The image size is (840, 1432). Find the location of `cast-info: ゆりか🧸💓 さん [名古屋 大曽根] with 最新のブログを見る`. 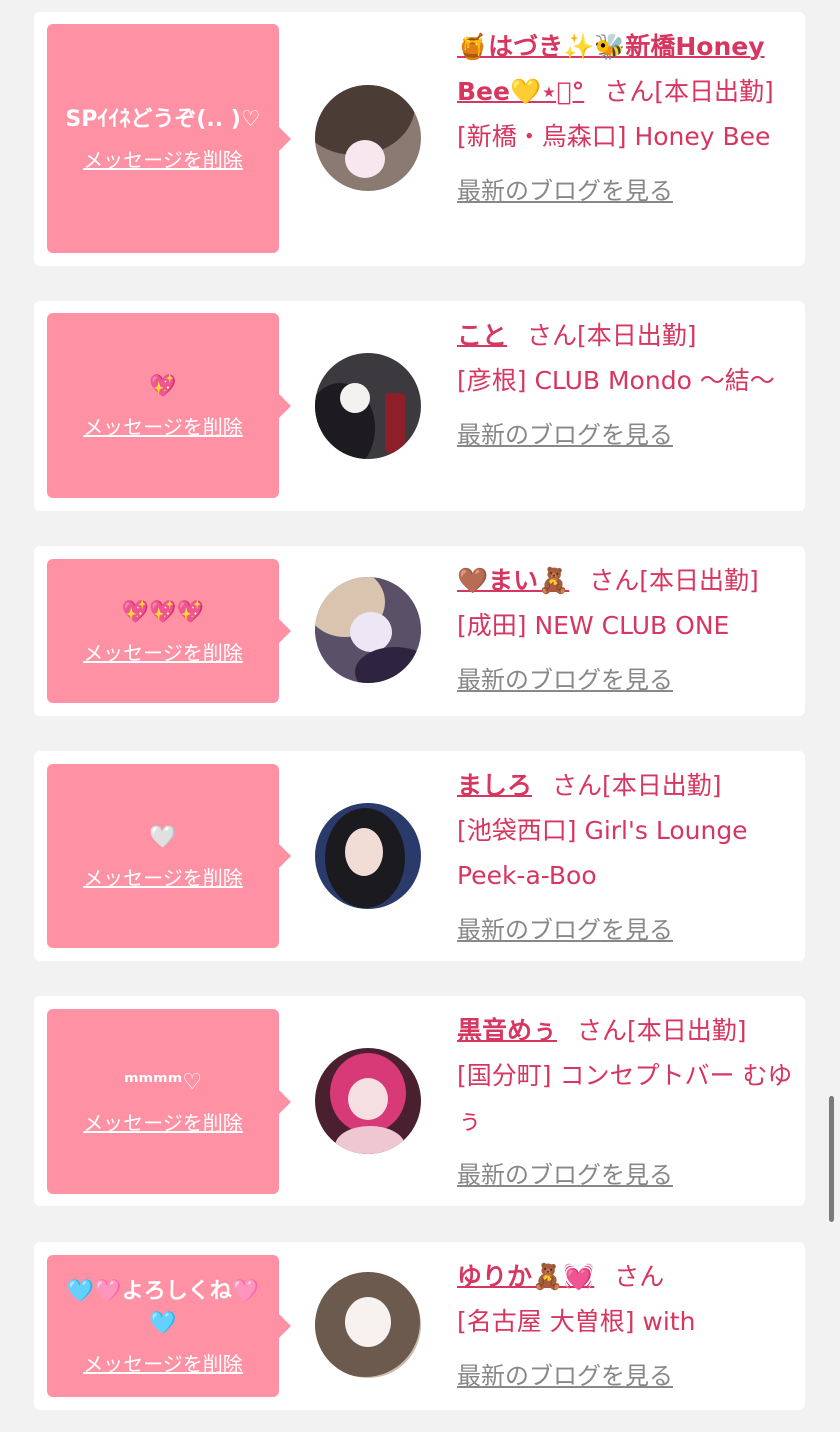

cast-info: ゆりか🧸💓 さん [名古屋 大曽根] with 最新のブログを見る is located at coordinates (627, 1326).